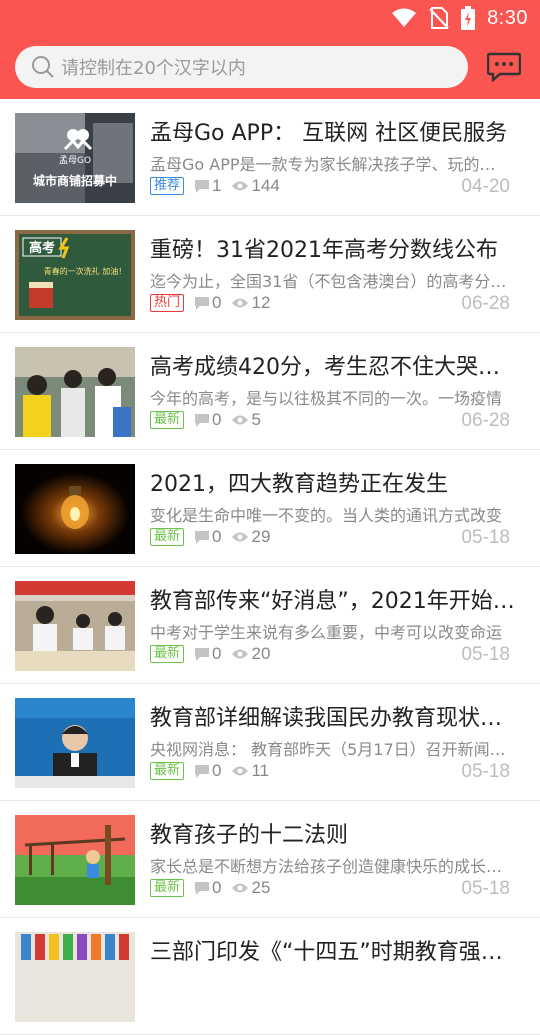 This screenshot has height=1035, width=540. Describe the element at coordinates (261, 536) in the screenshot. I see `view-count: 29` at that location.